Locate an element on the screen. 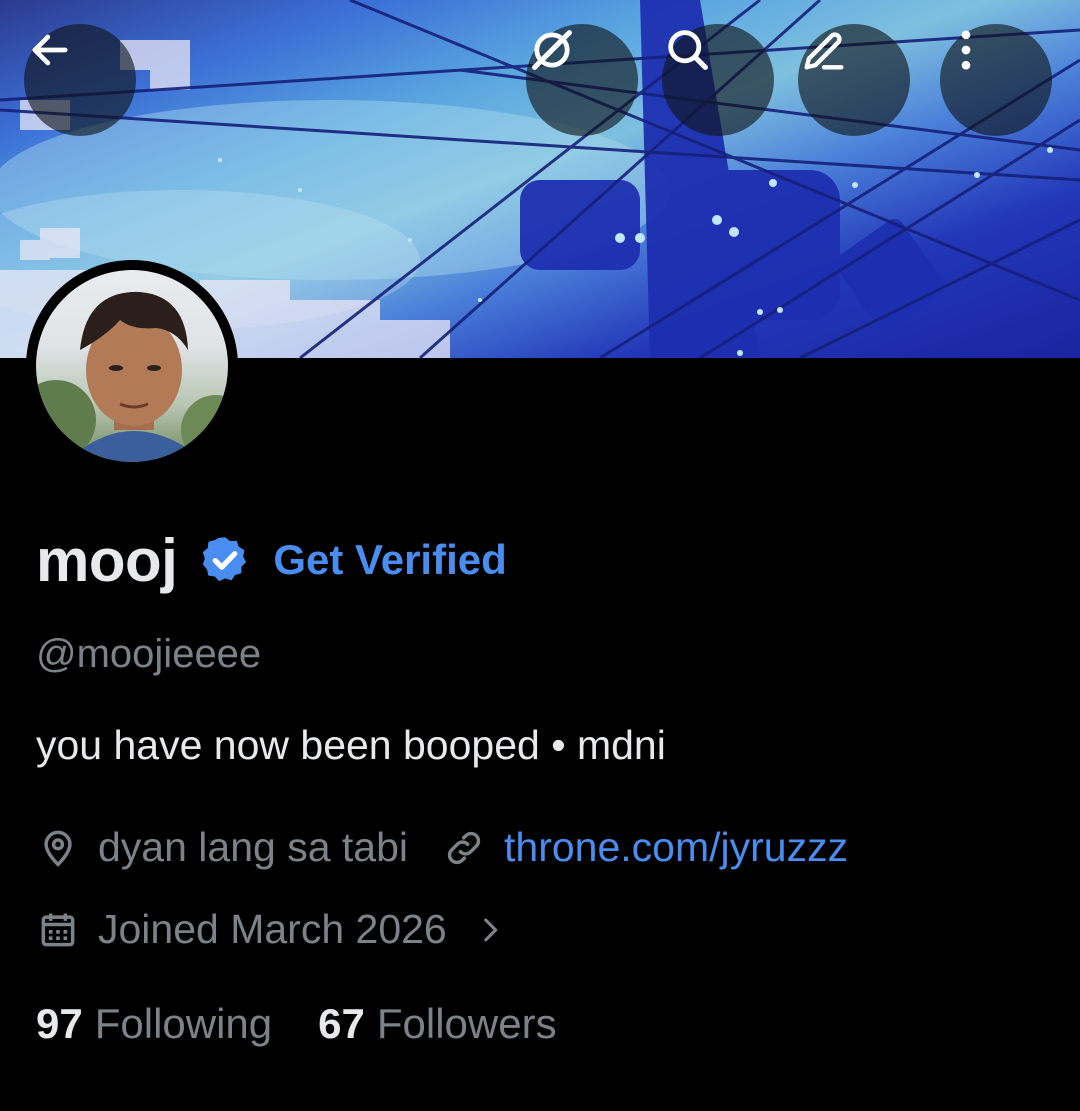 The width and height of the screenshot is (1080, 1111). link-icon is located at coordinates (464, 847).